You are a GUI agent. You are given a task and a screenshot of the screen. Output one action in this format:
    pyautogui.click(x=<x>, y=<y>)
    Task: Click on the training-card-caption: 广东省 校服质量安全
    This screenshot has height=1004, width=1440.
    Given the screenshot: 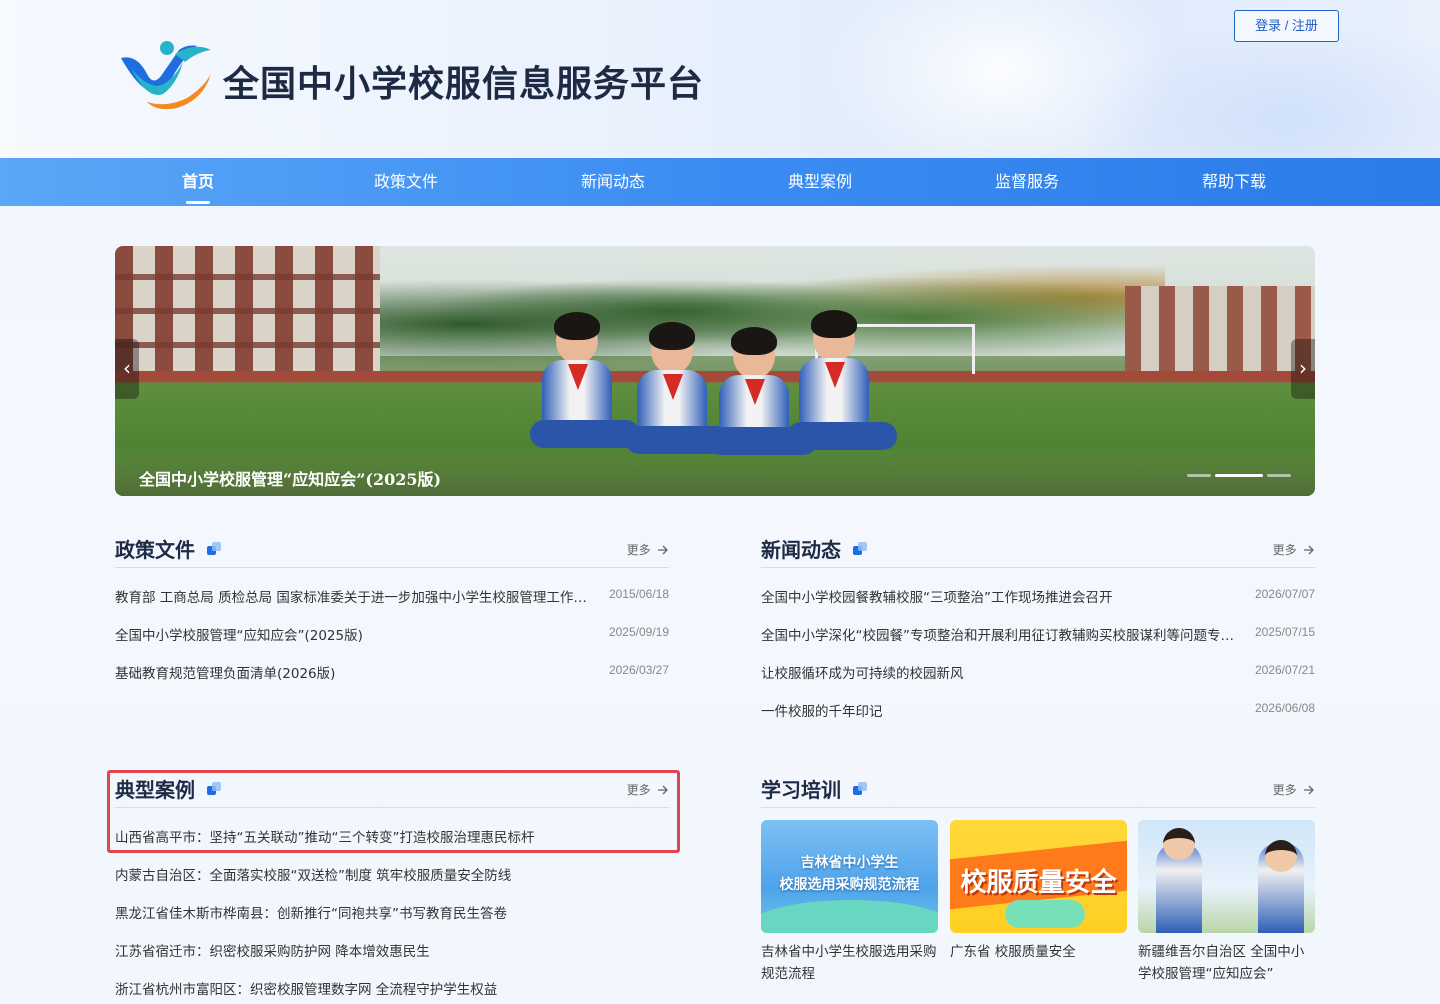 What is the action you would take?
    pyautogui.click(x=1013, y=952)
    